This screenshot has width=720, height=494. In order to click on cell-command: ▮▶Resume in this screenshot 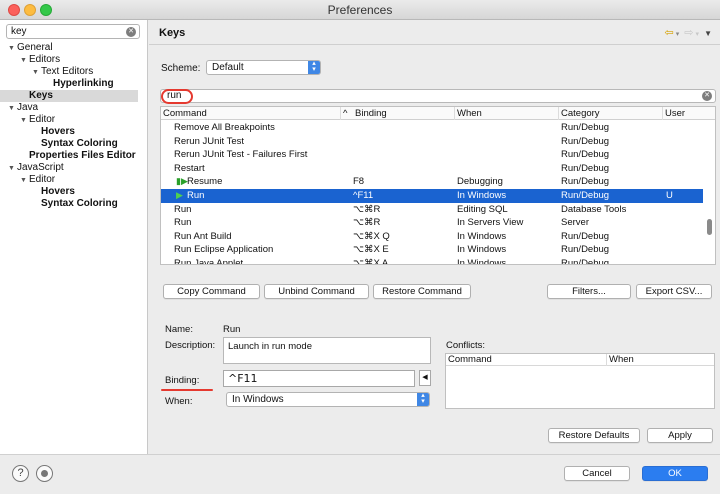, I will do `click(263, 182)`.